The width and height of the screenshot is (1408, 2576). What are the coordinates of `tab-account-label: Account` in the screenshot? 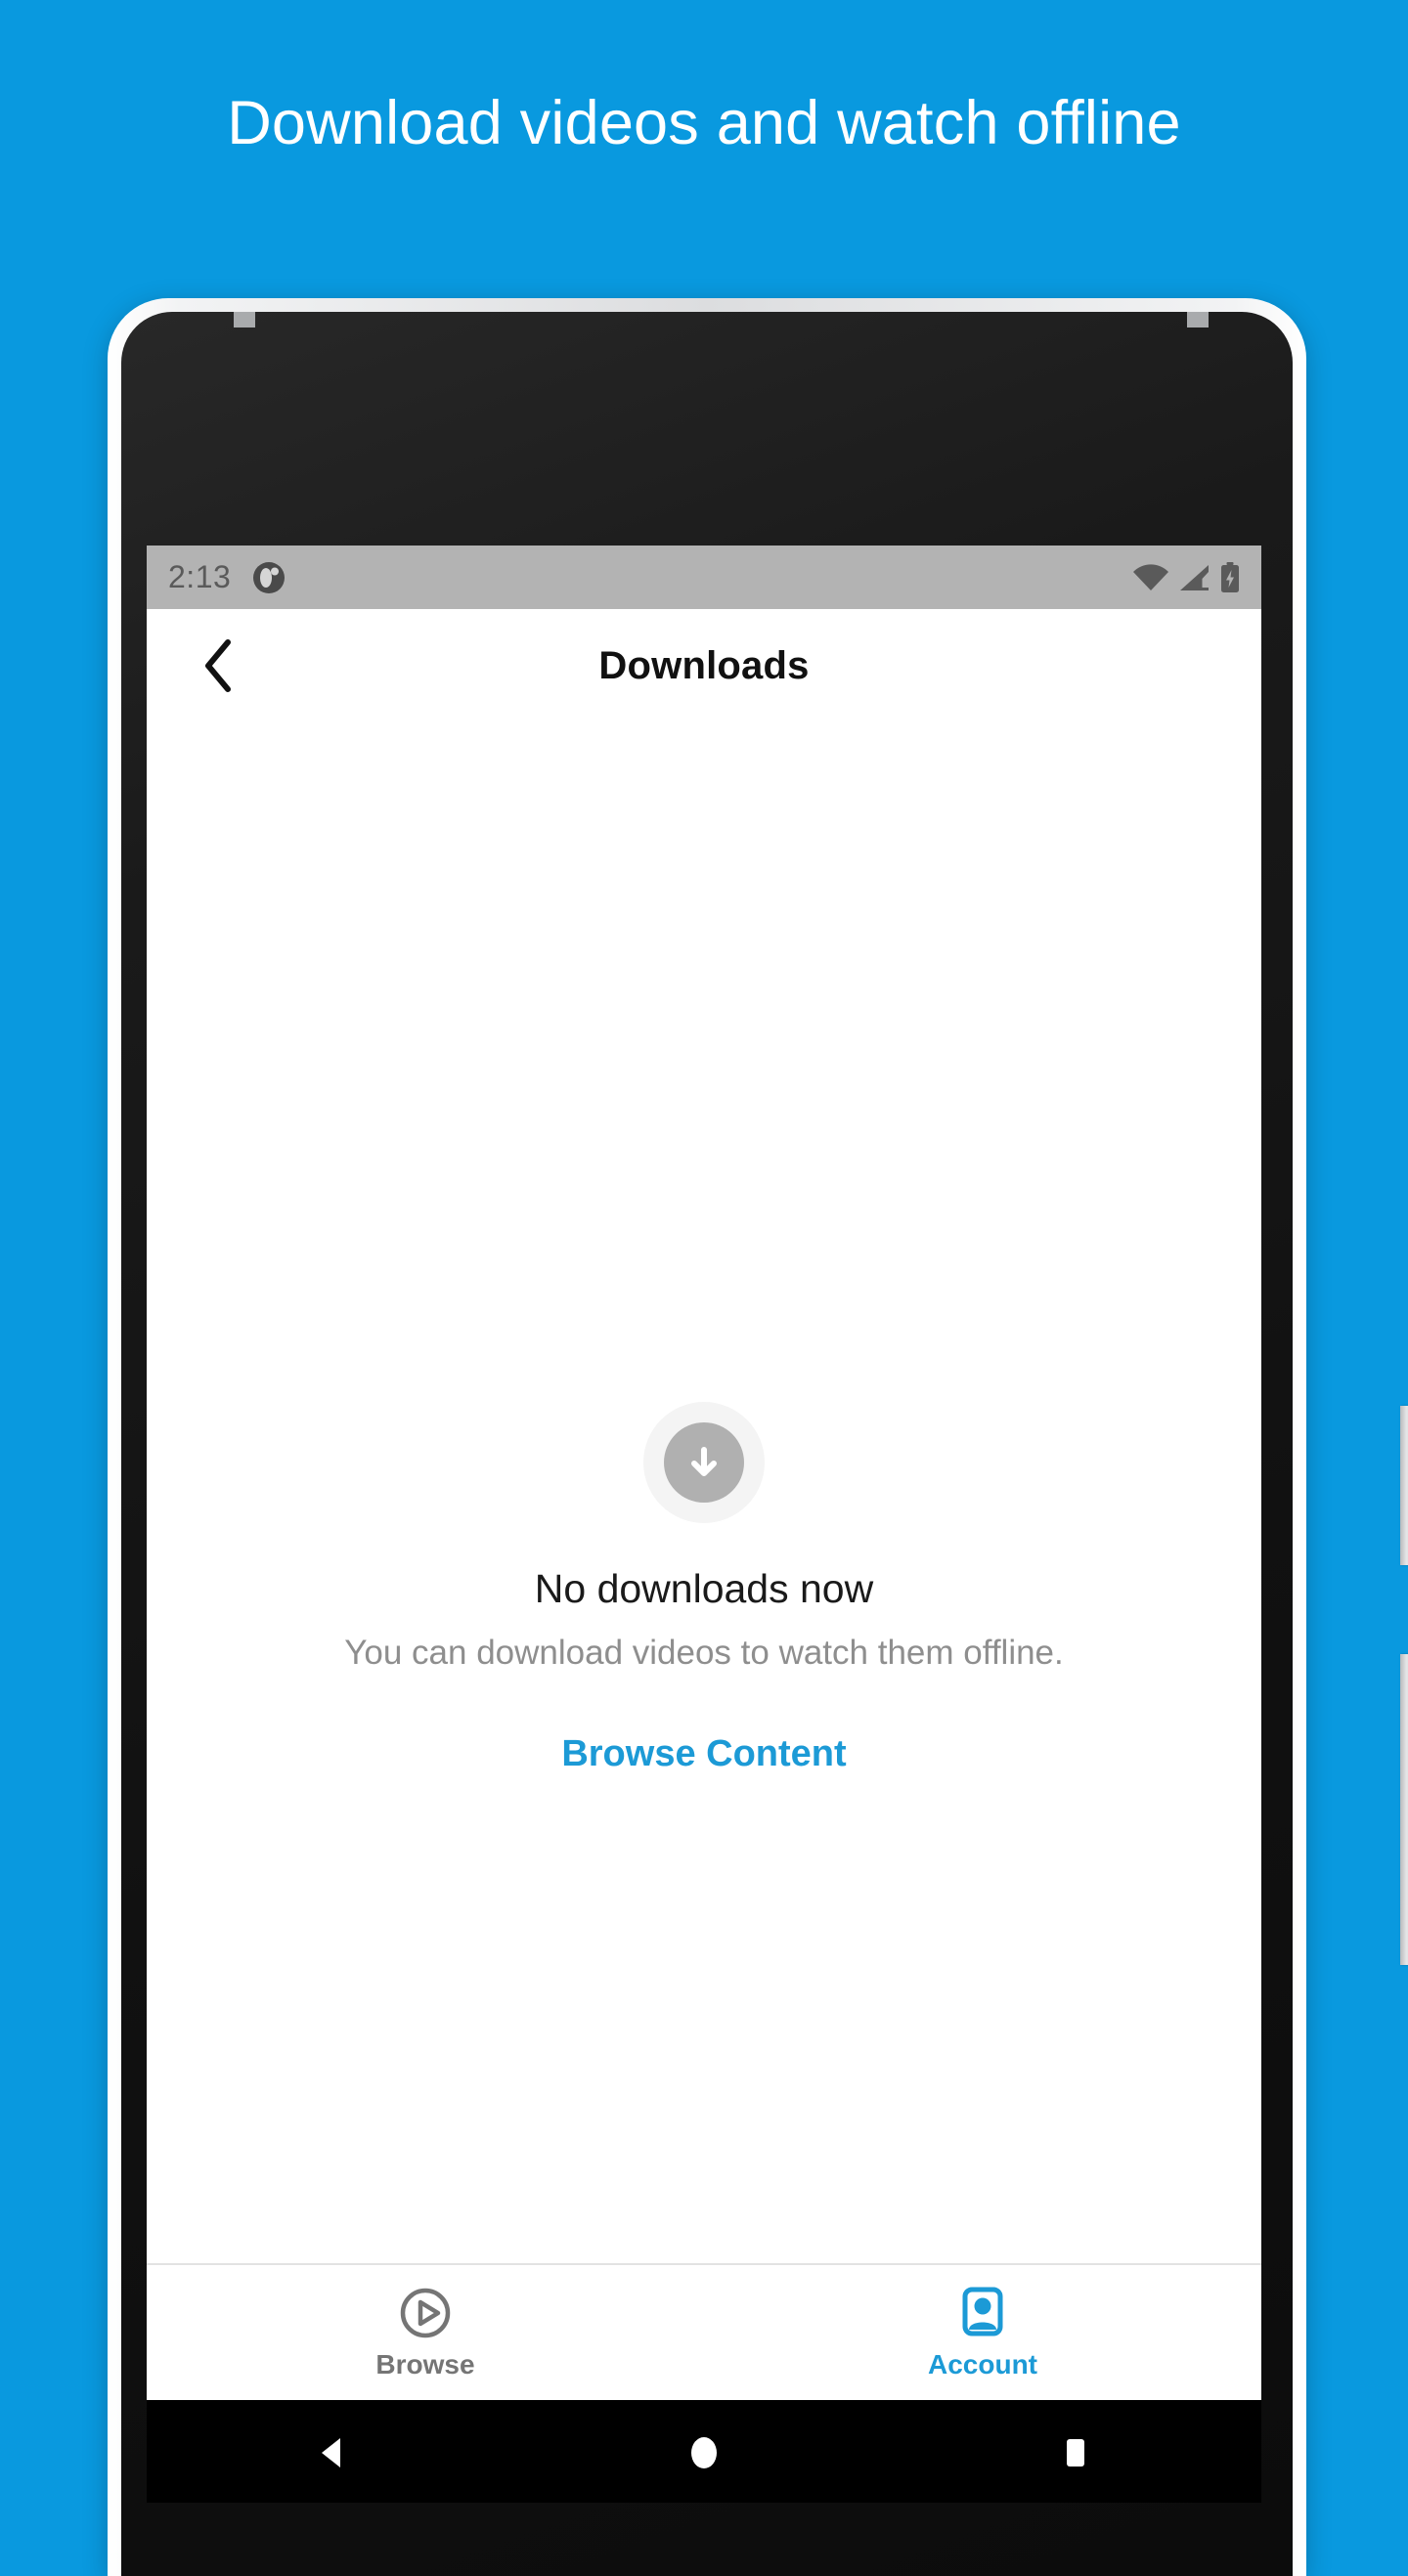 It's located at (982, 2364).